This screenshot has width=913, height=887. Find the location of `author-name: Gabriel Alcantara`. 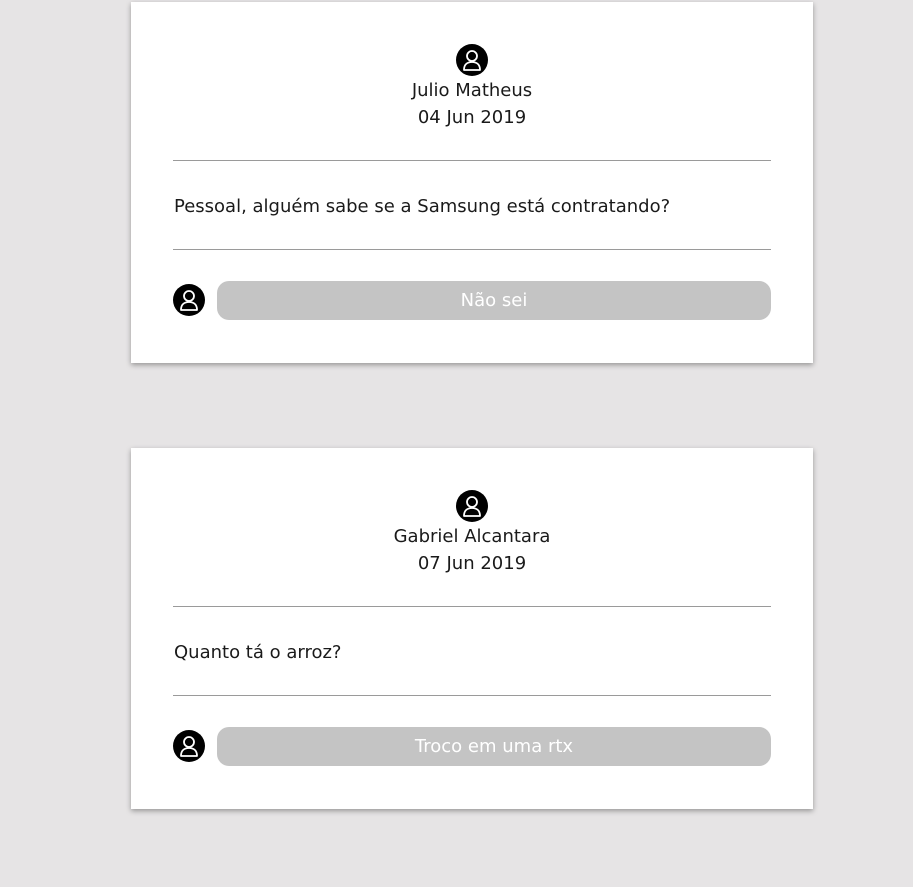

author-name: Gabriel Alcantara is located at coordinates (472, 537).